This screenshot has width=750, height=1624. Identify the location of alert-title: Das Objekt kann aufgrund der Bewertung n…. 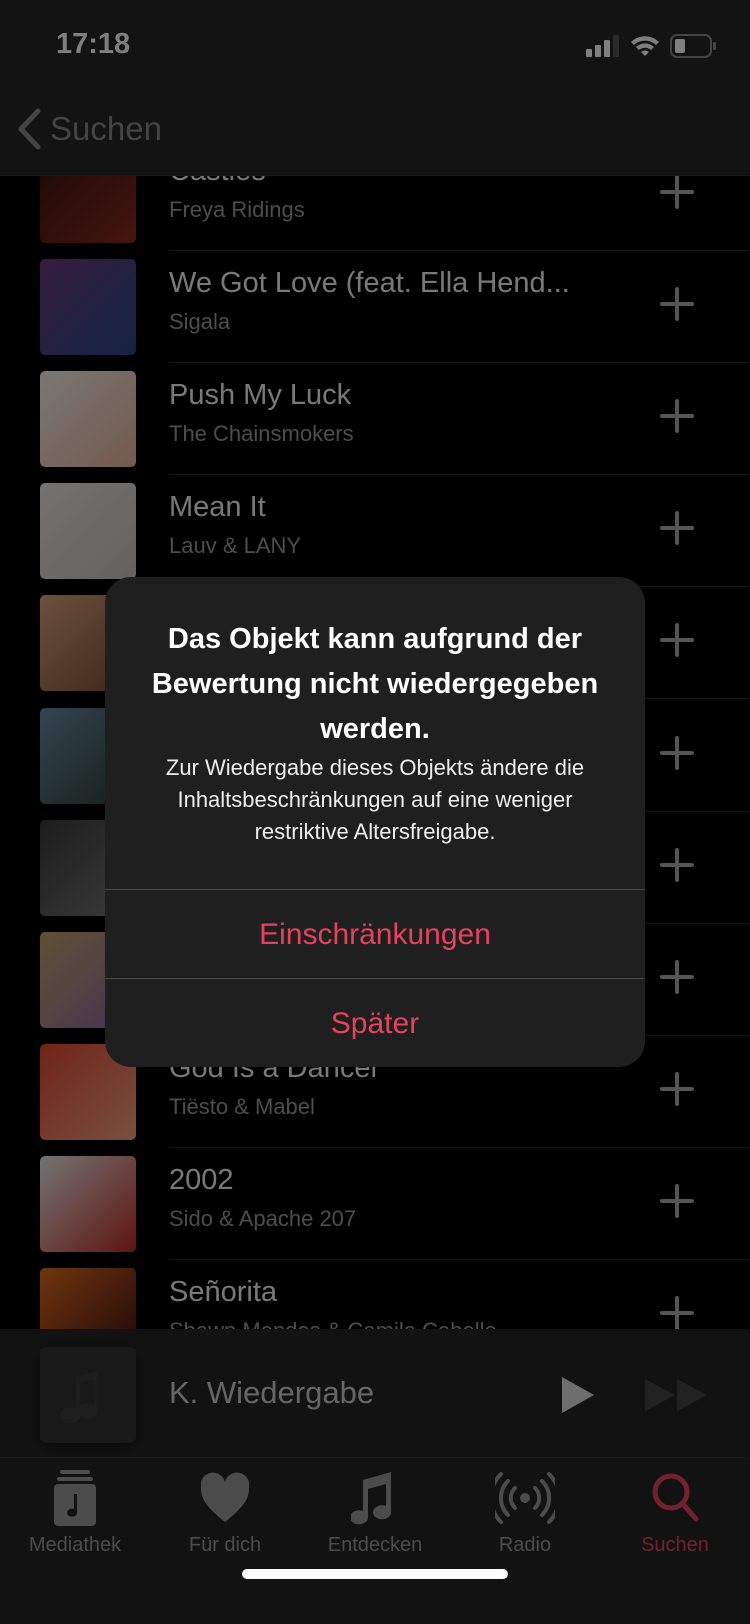
(375, 684).